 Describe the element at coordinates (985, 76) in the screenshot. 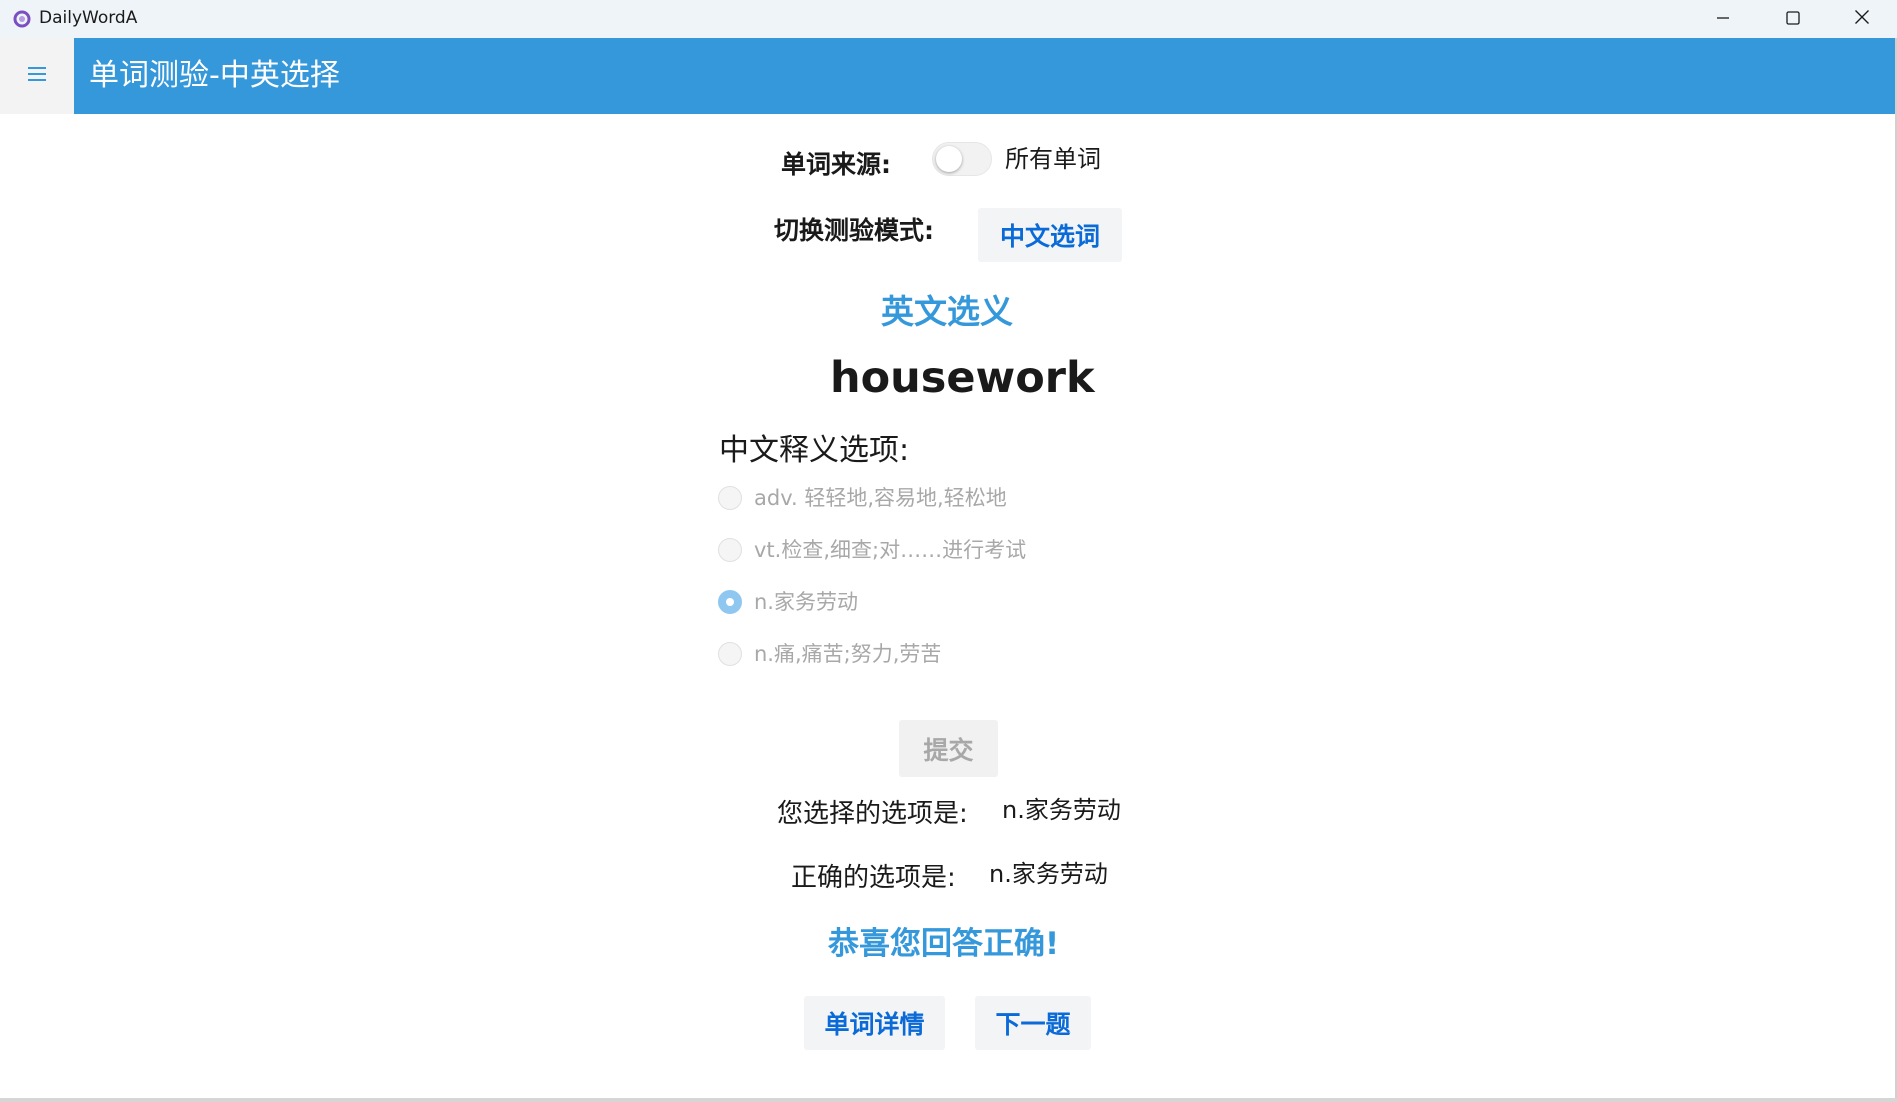

I see `page-header: 单词测验-中英选择` at that location.